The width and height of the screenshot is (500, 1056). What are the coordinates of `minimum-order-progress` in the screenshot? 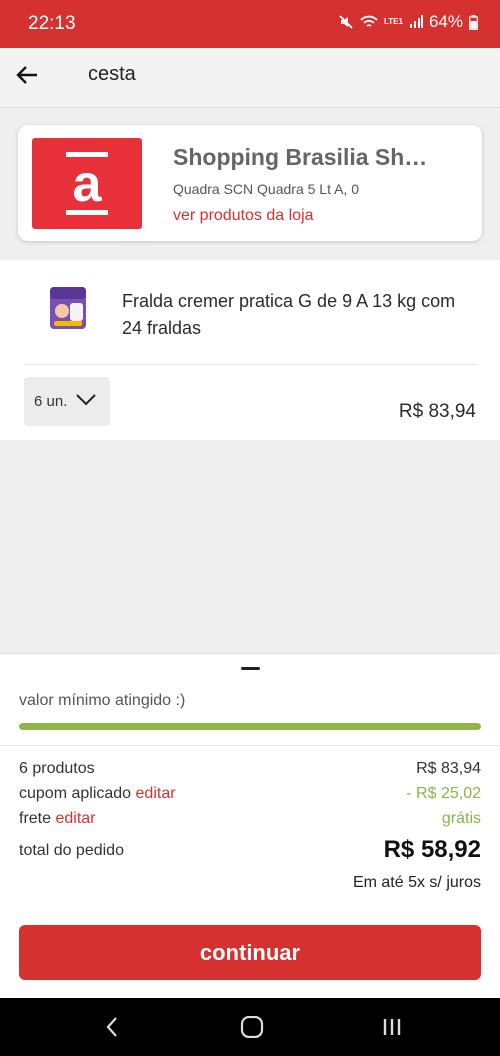 It's located at (250, 726).